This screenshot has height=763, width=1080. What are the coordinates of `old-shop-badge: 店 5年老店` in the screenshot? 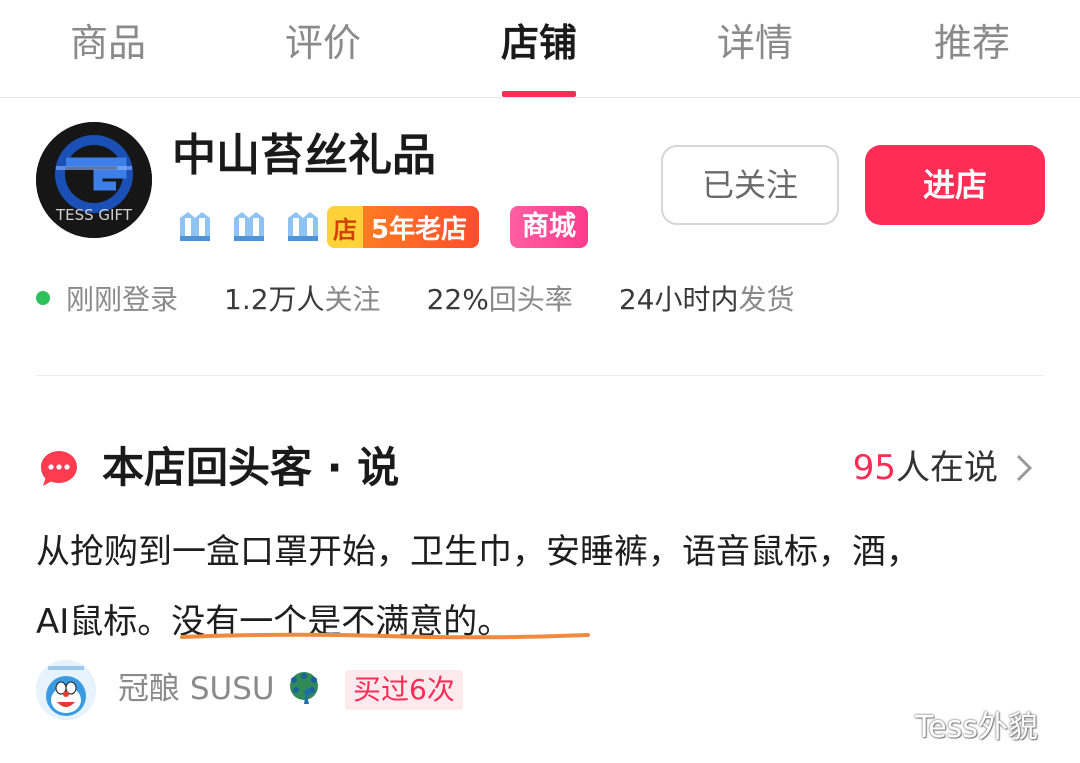 It's located at (403, 227).